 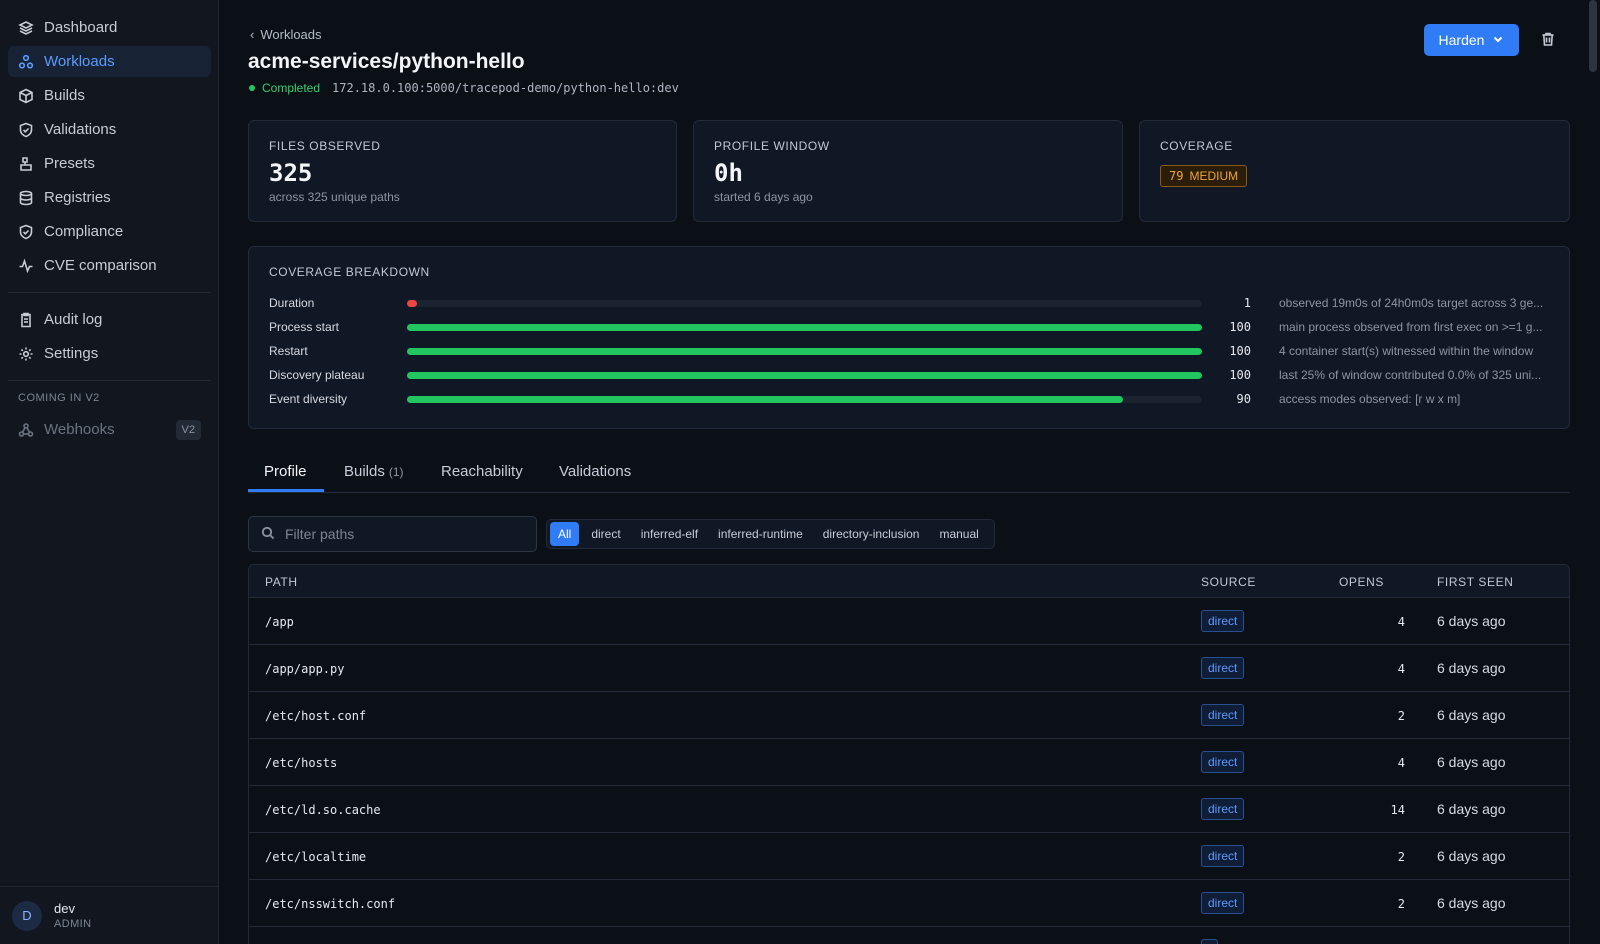 What do you see at coordinates (26, 198) in the screenshot?
I see `database-icon` at bounding box center [26, 198].